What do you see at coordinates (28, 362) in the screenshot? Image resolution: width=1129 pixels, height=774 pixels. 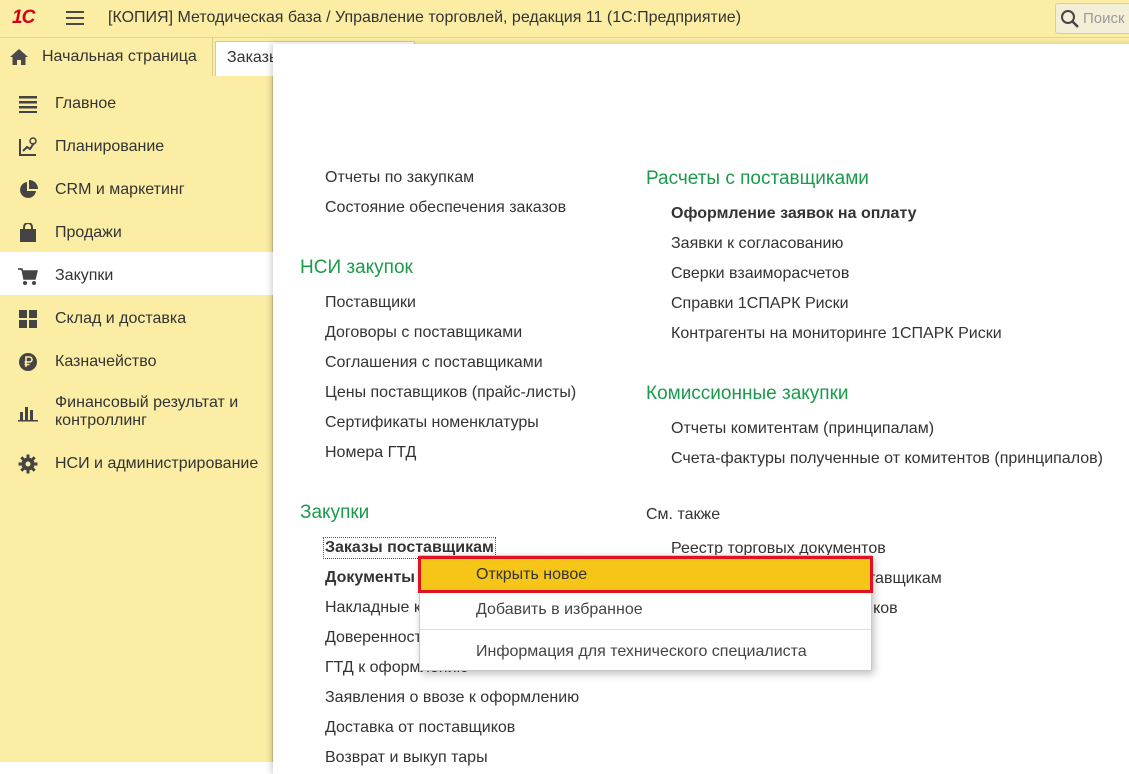 I see `ruble-coin-icon` at bounding box center [28, 362].